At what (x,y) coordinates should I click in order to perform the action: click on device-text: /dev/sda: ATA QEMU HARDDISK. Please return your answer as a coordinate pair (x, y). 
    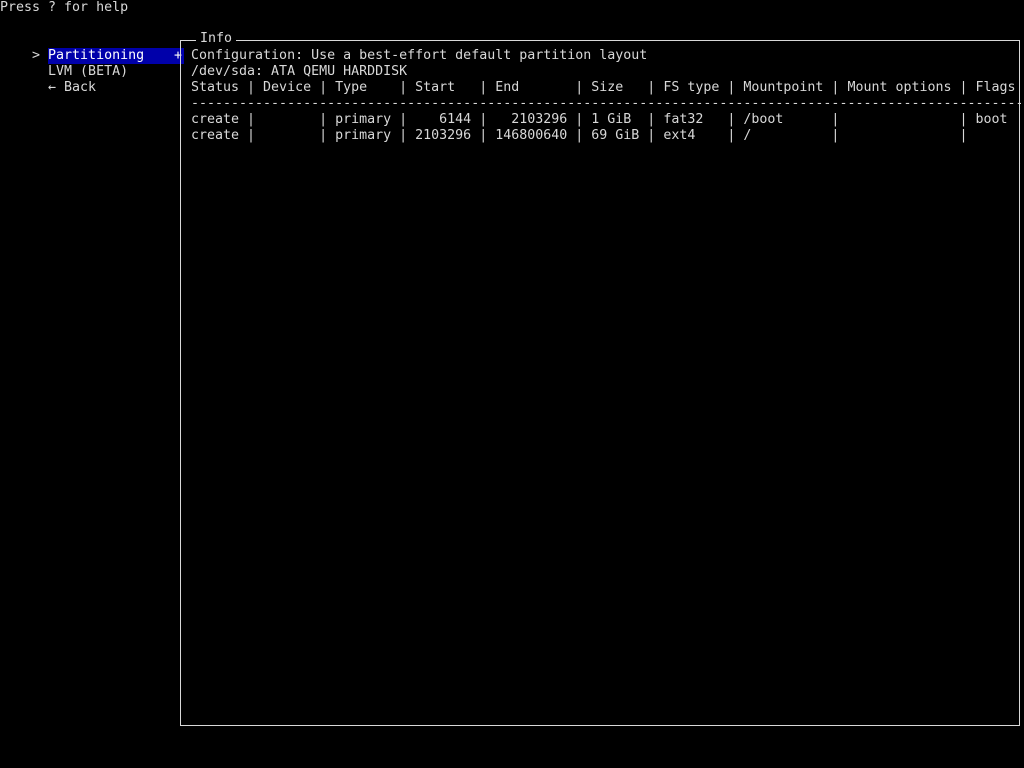
    Looking at the image, I should click on (299, 71).